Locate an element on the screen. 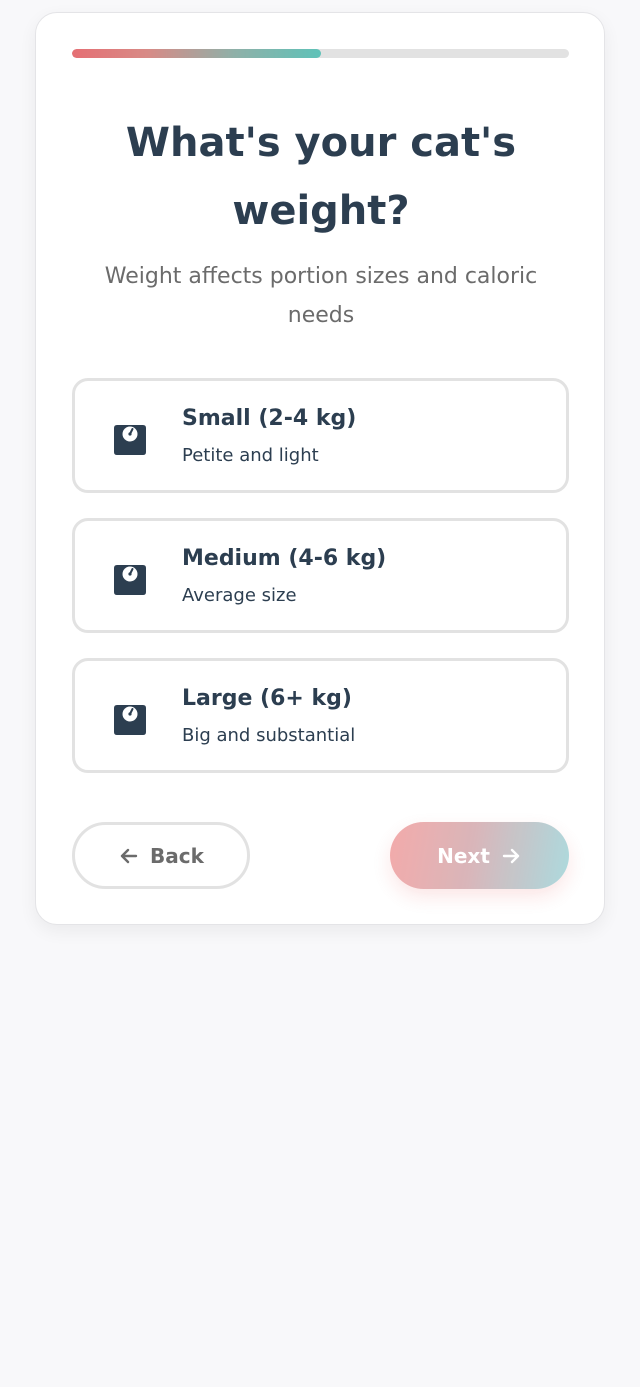 This screenshot has width=640, height=1387. option-label: Small (2-4 kg) is located at coordinates (269, 418).